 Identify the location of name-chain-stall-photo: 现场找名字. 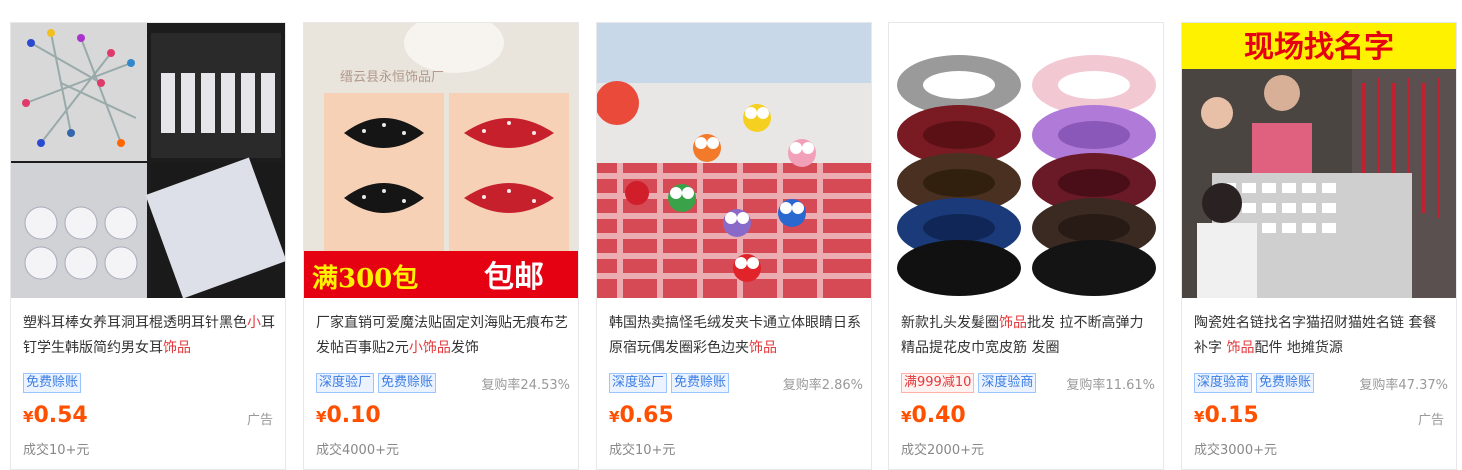
(1319, 160).